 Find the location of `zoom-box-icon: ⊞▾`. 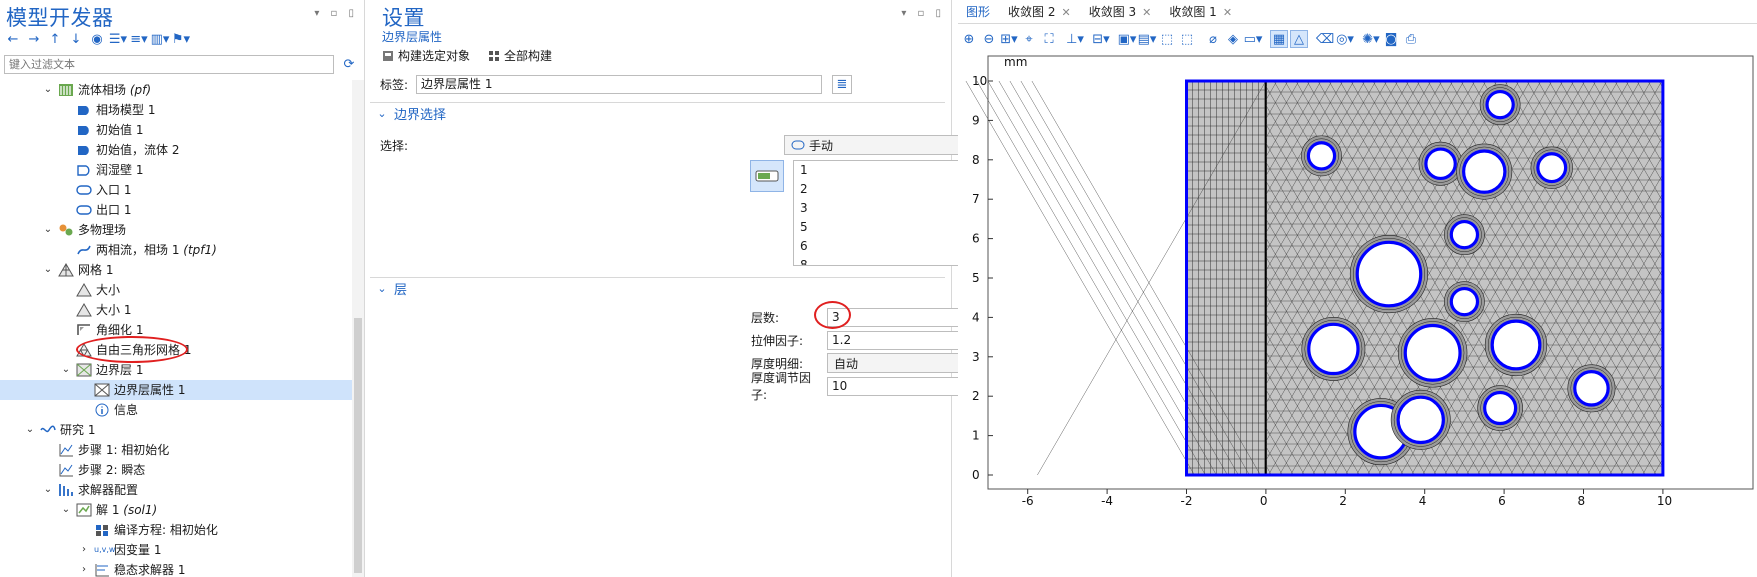

zoom-box-icon: ⊞▾ is located at coordinates (1009, 39).